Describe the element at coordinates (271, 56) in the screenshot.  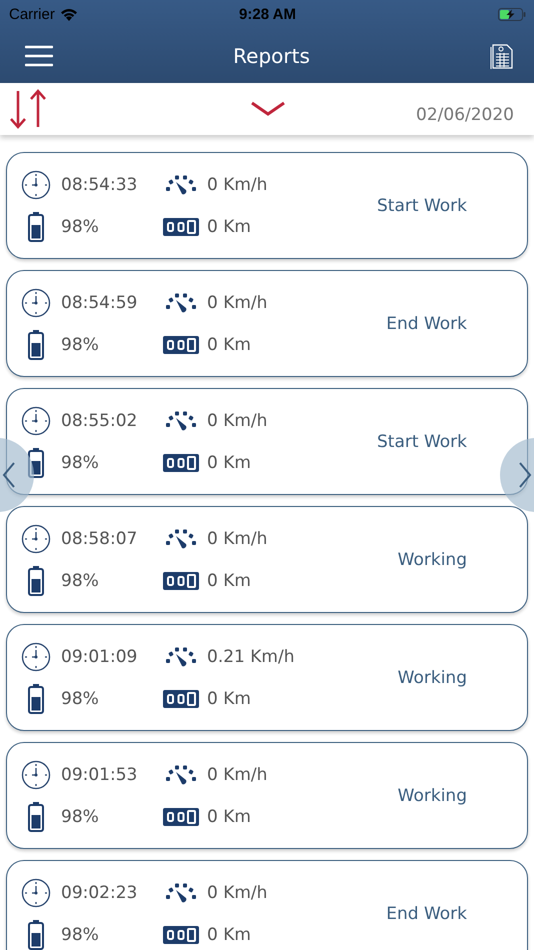
I see `screen-title: Reports` at that location.